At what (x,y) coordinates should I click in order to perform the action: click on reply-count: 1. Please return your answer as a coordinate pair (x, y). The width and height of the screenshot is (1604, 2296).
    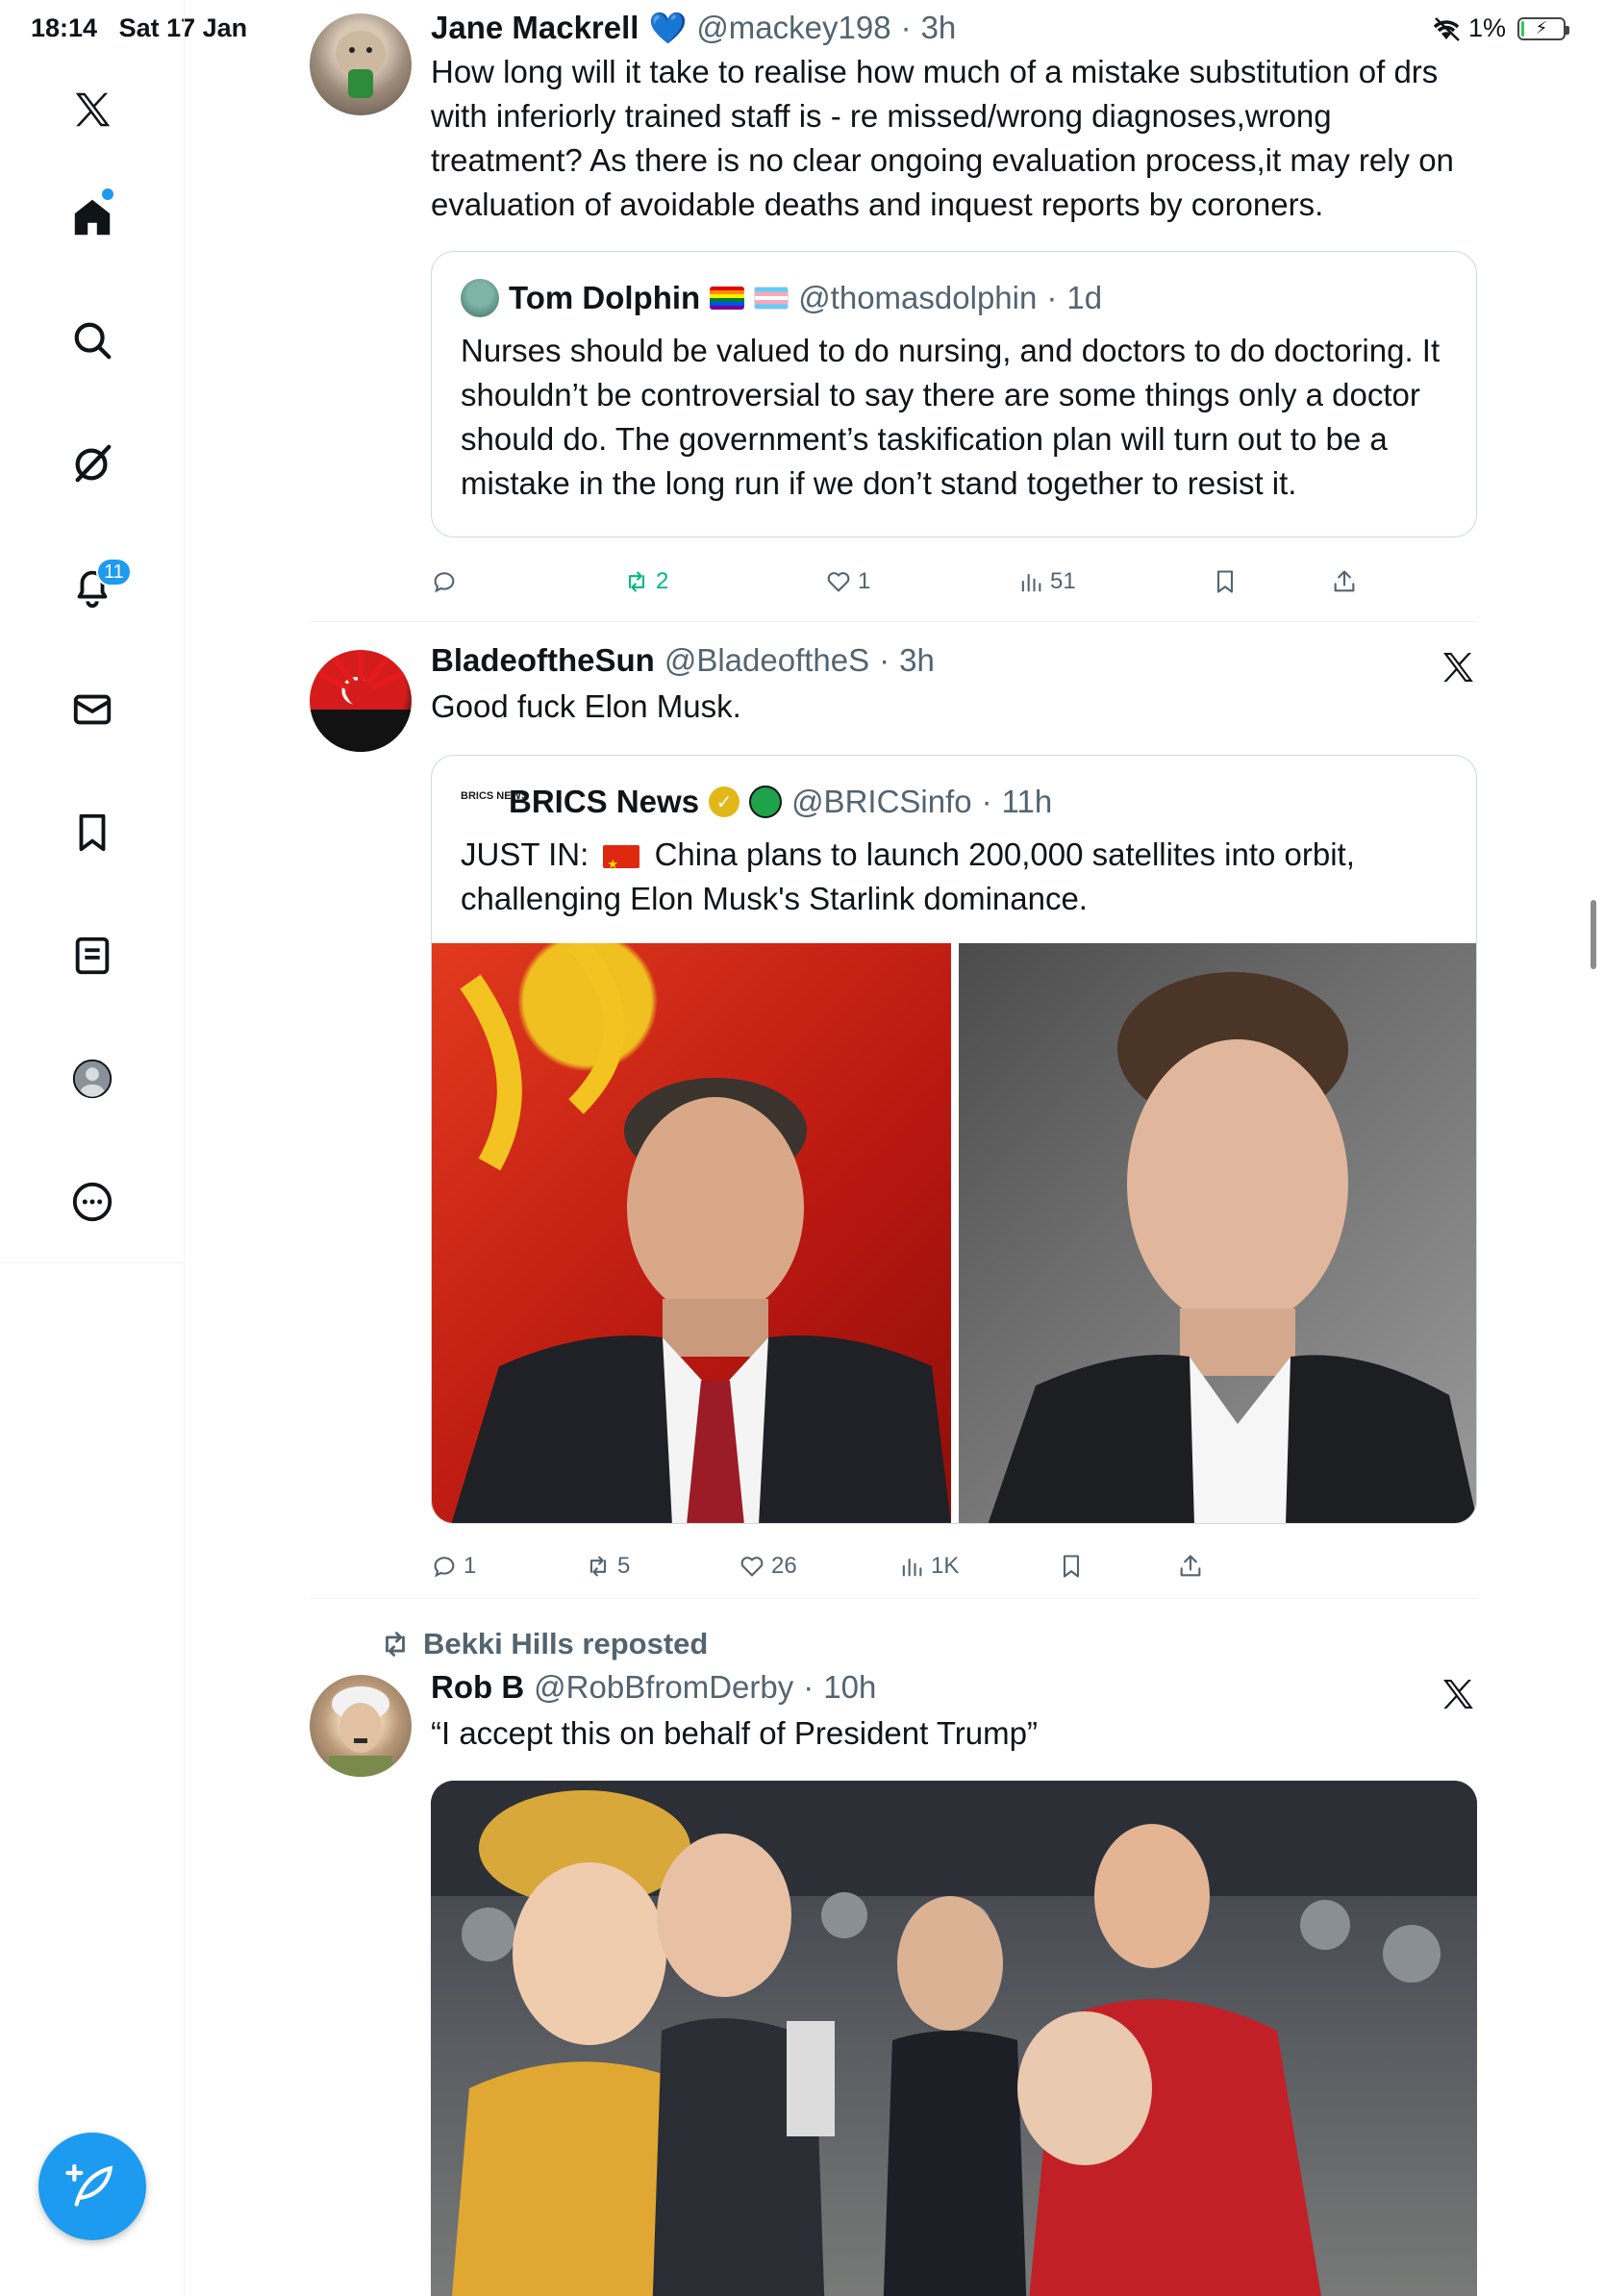
    Looking at the image, I should click on (470, 1566).